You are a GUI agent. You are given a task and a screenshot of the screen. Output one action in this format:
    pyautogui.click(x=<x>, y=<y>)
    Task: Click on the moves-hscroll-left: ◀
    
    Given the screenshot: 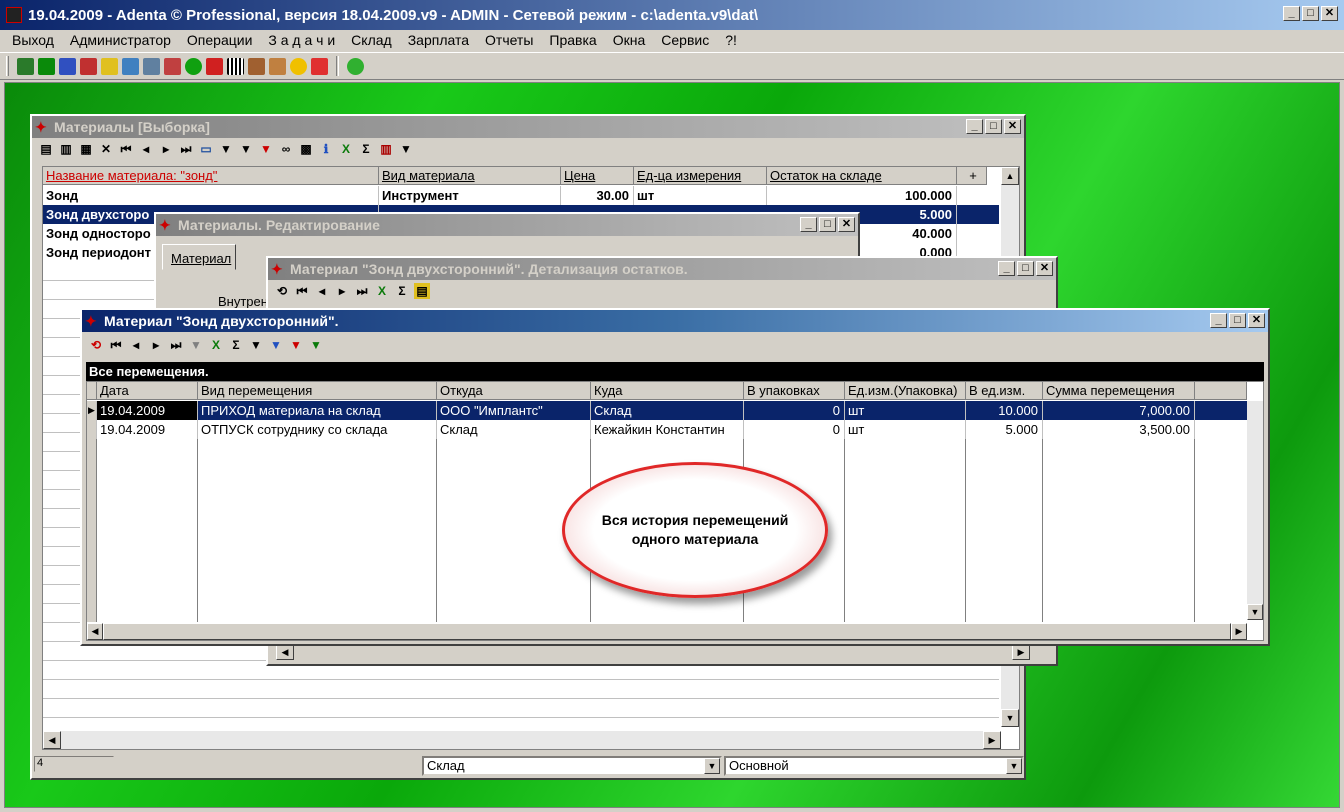 What is the action you would take?
    pyautogui.click(x=95, y=631)
    